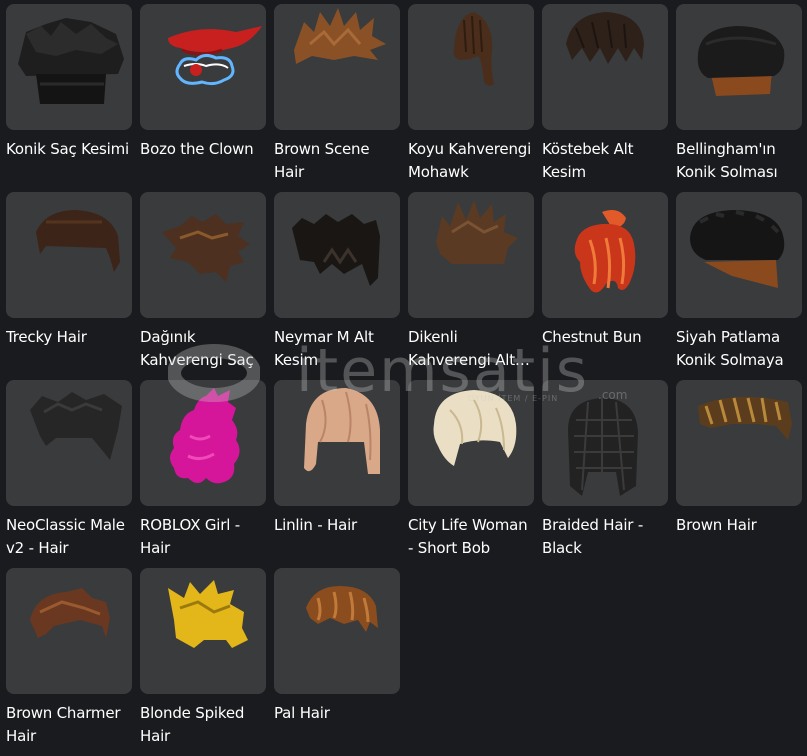 This screenshot has width=807, height=756. I want to click on item-card: Koyu Kahverengi Mohawk, so click(471, 98).